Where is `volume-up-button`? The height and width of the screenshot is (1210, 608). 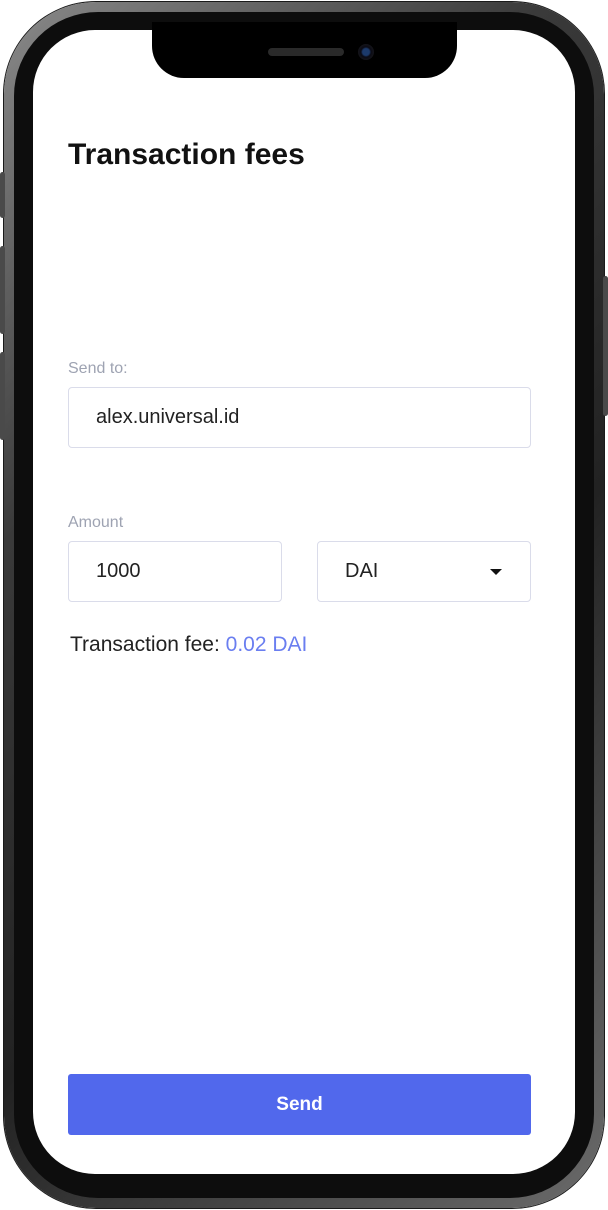
volume-up-button is located at coordinates (2, 290).